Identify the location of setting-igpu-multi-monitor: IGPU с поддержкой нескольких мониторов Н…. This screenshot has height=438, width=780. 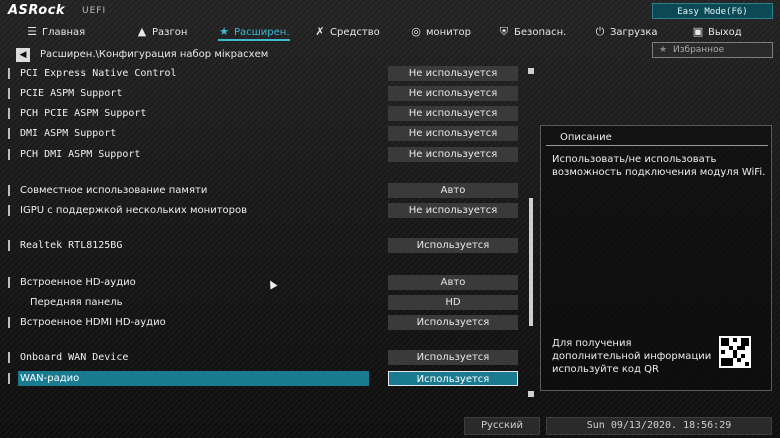
(264, 210).